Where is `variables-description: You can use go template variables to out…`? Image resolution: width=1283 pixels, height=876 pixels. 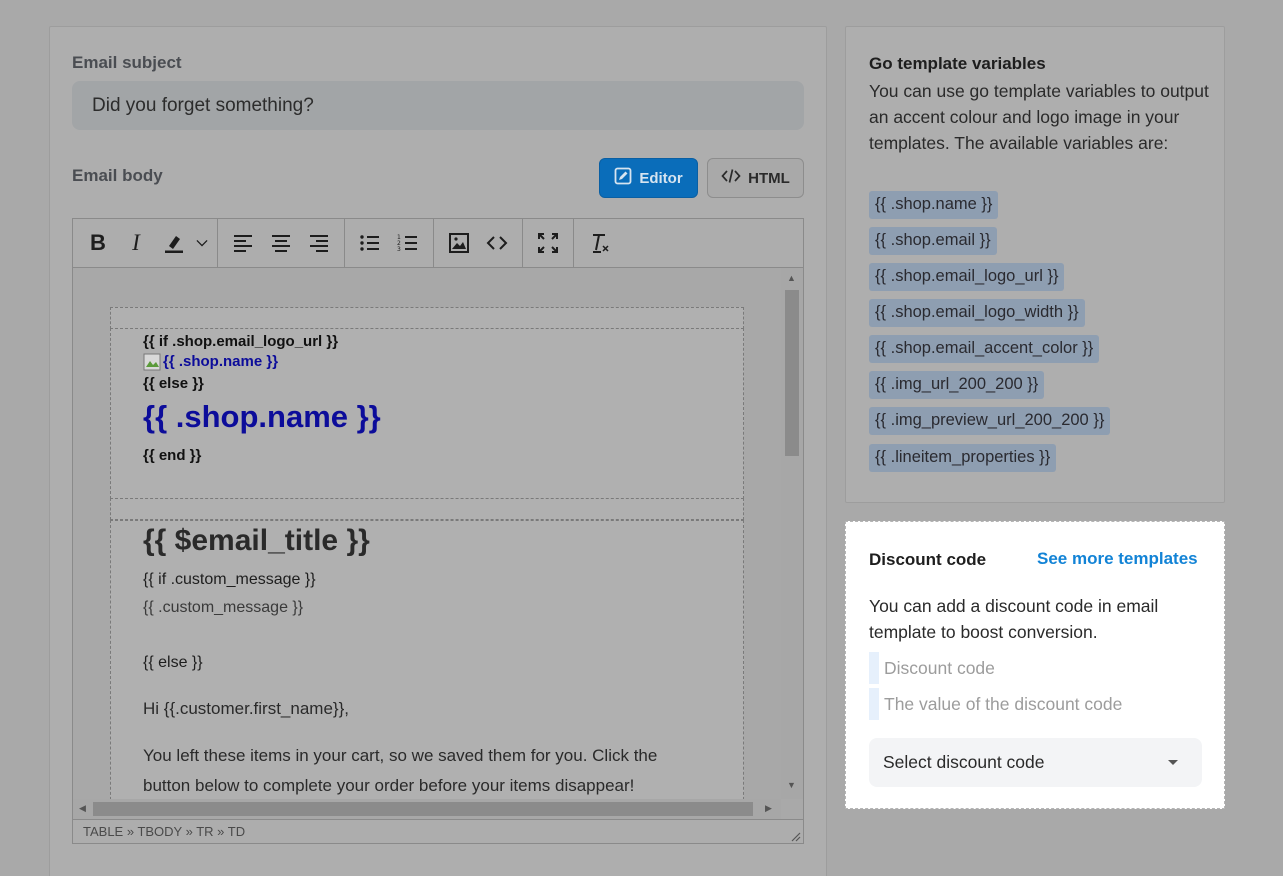
variables-description: You can use go template variables to out… is located at coordinates (1039, 117).